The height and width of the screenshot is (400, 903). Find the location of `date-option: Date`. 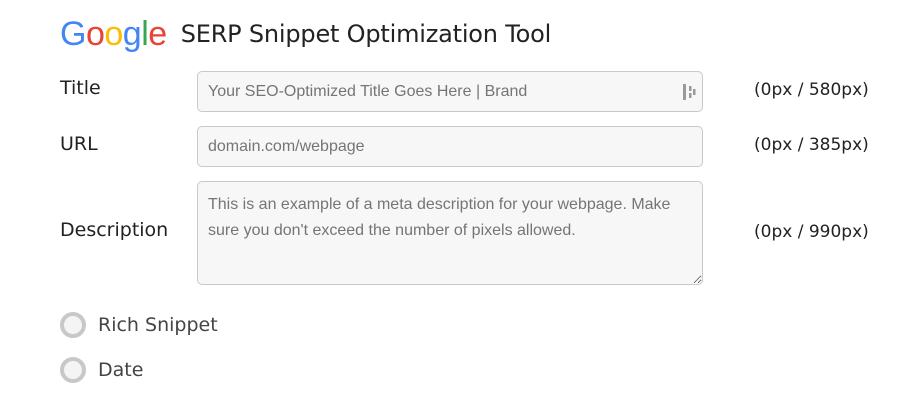

date-option: Date is located at coordinates (101, 370).